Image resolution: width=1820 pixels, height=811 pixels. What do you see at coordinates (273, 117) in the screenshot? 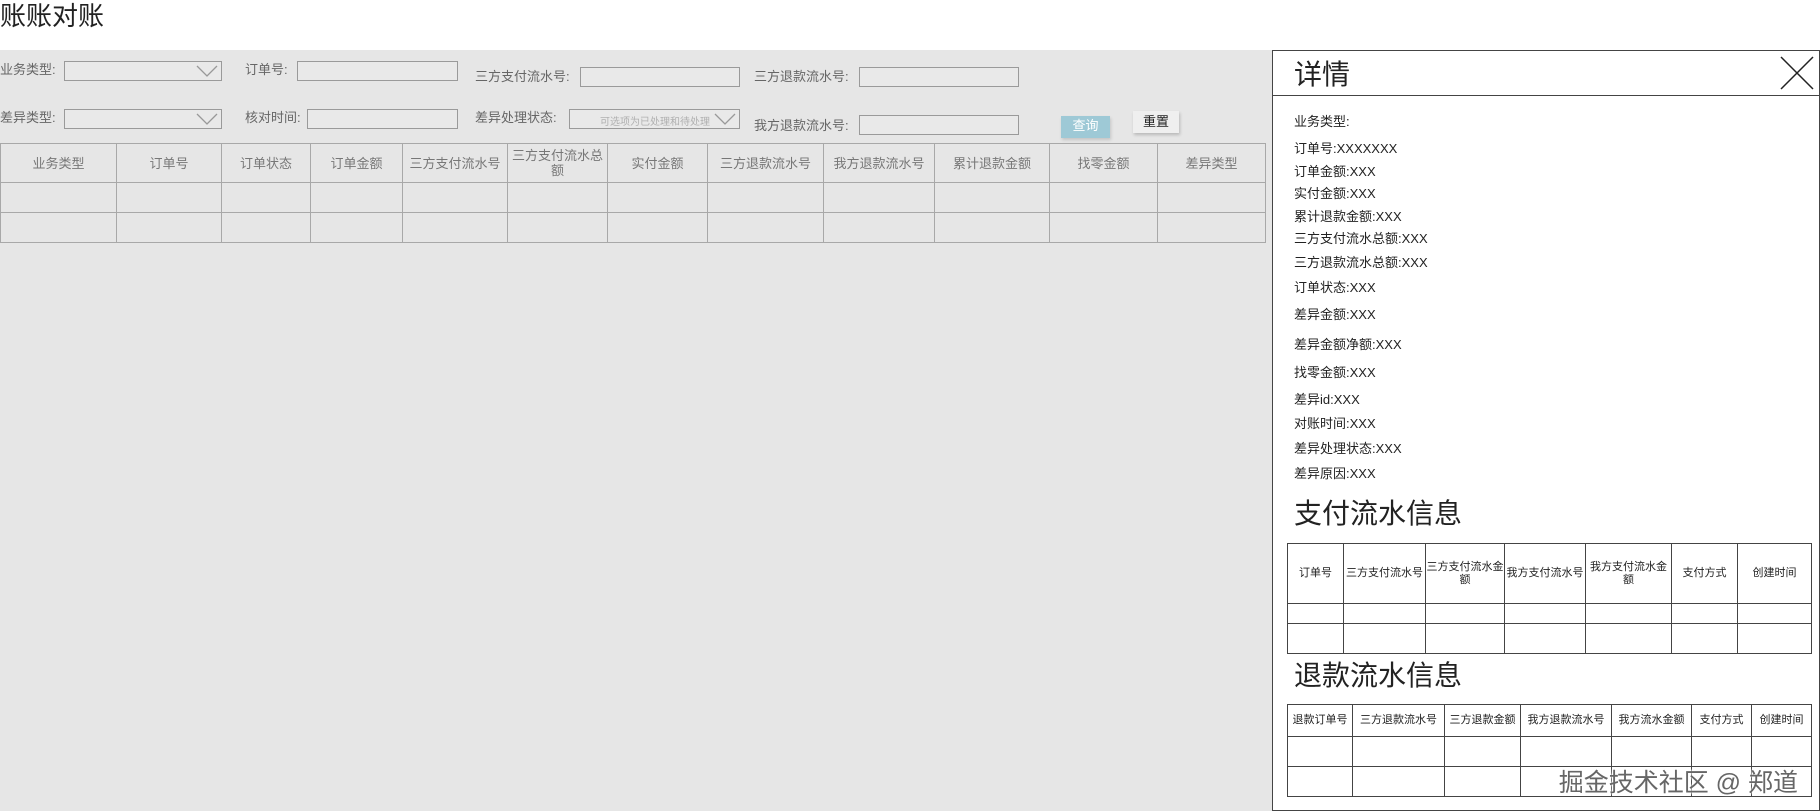
I see `check-time-label: 核对时间:` at bounding box center [273, 117].